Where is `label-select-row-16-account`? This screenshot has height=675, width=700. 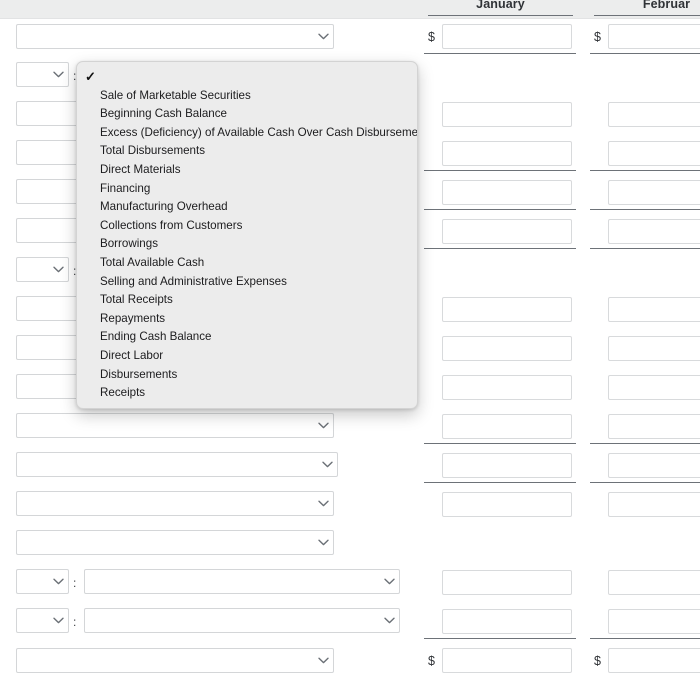
label-select-row-16-account is located at coordinates (242, 620).